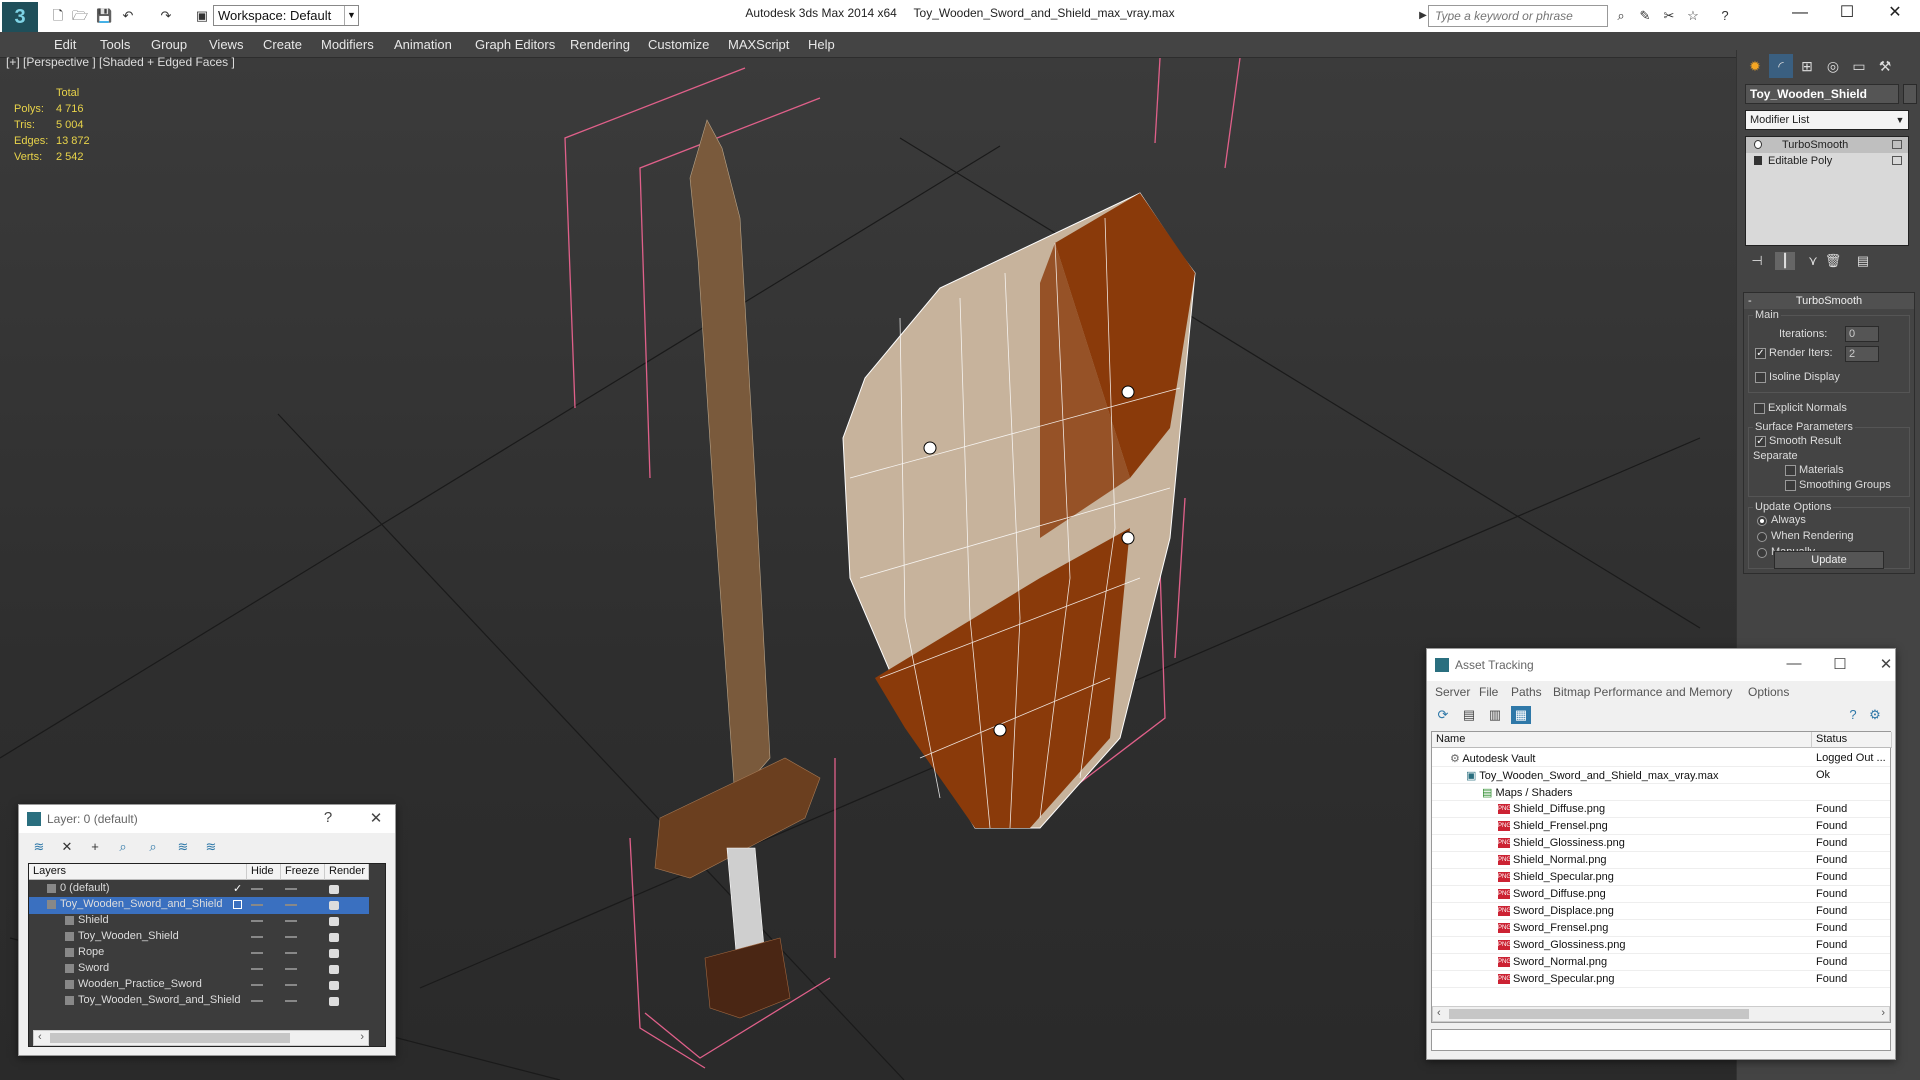 Image resolution: width=1920 pixels, height=1080 pixels. What do you see at coordinates (1781, 66) in the screenshot?
I see `modify-tab-icon: ◜` at bounding box center [1781, 66].